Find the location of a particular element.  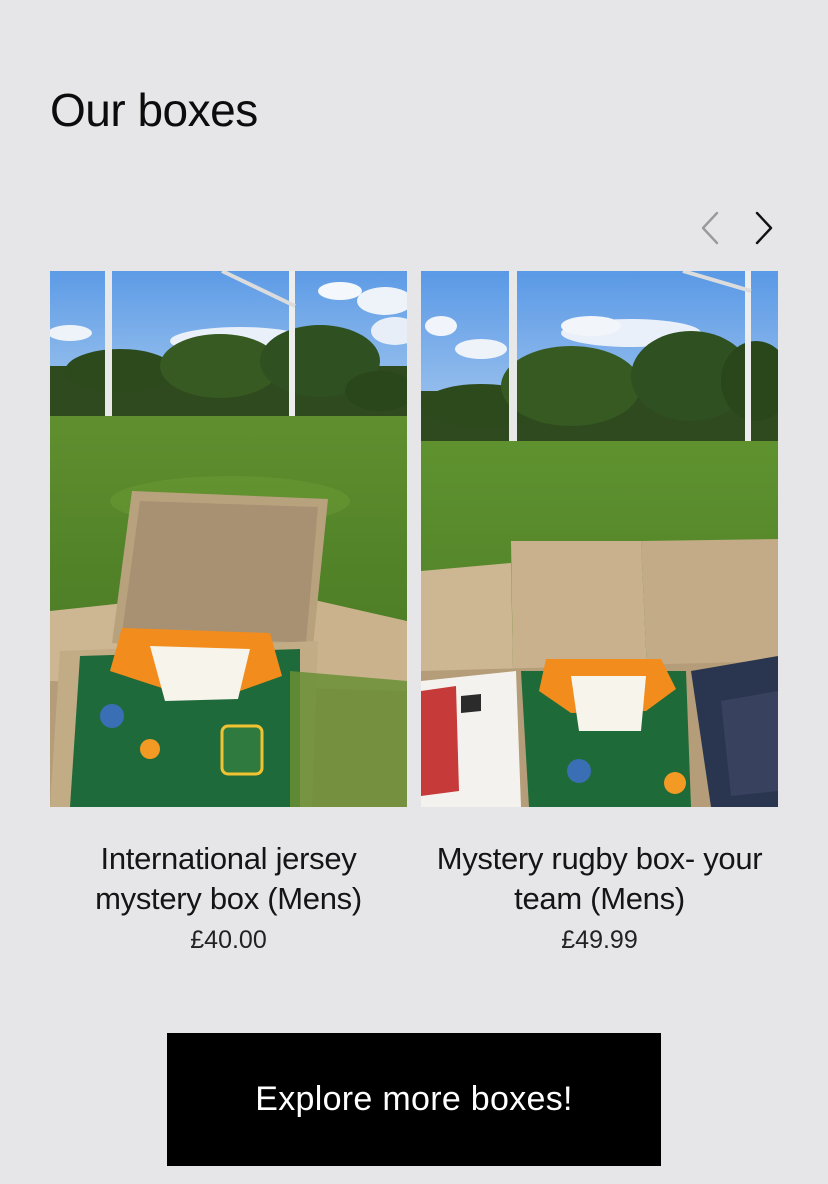

carousel-nav is located at coordinates (740, 228).